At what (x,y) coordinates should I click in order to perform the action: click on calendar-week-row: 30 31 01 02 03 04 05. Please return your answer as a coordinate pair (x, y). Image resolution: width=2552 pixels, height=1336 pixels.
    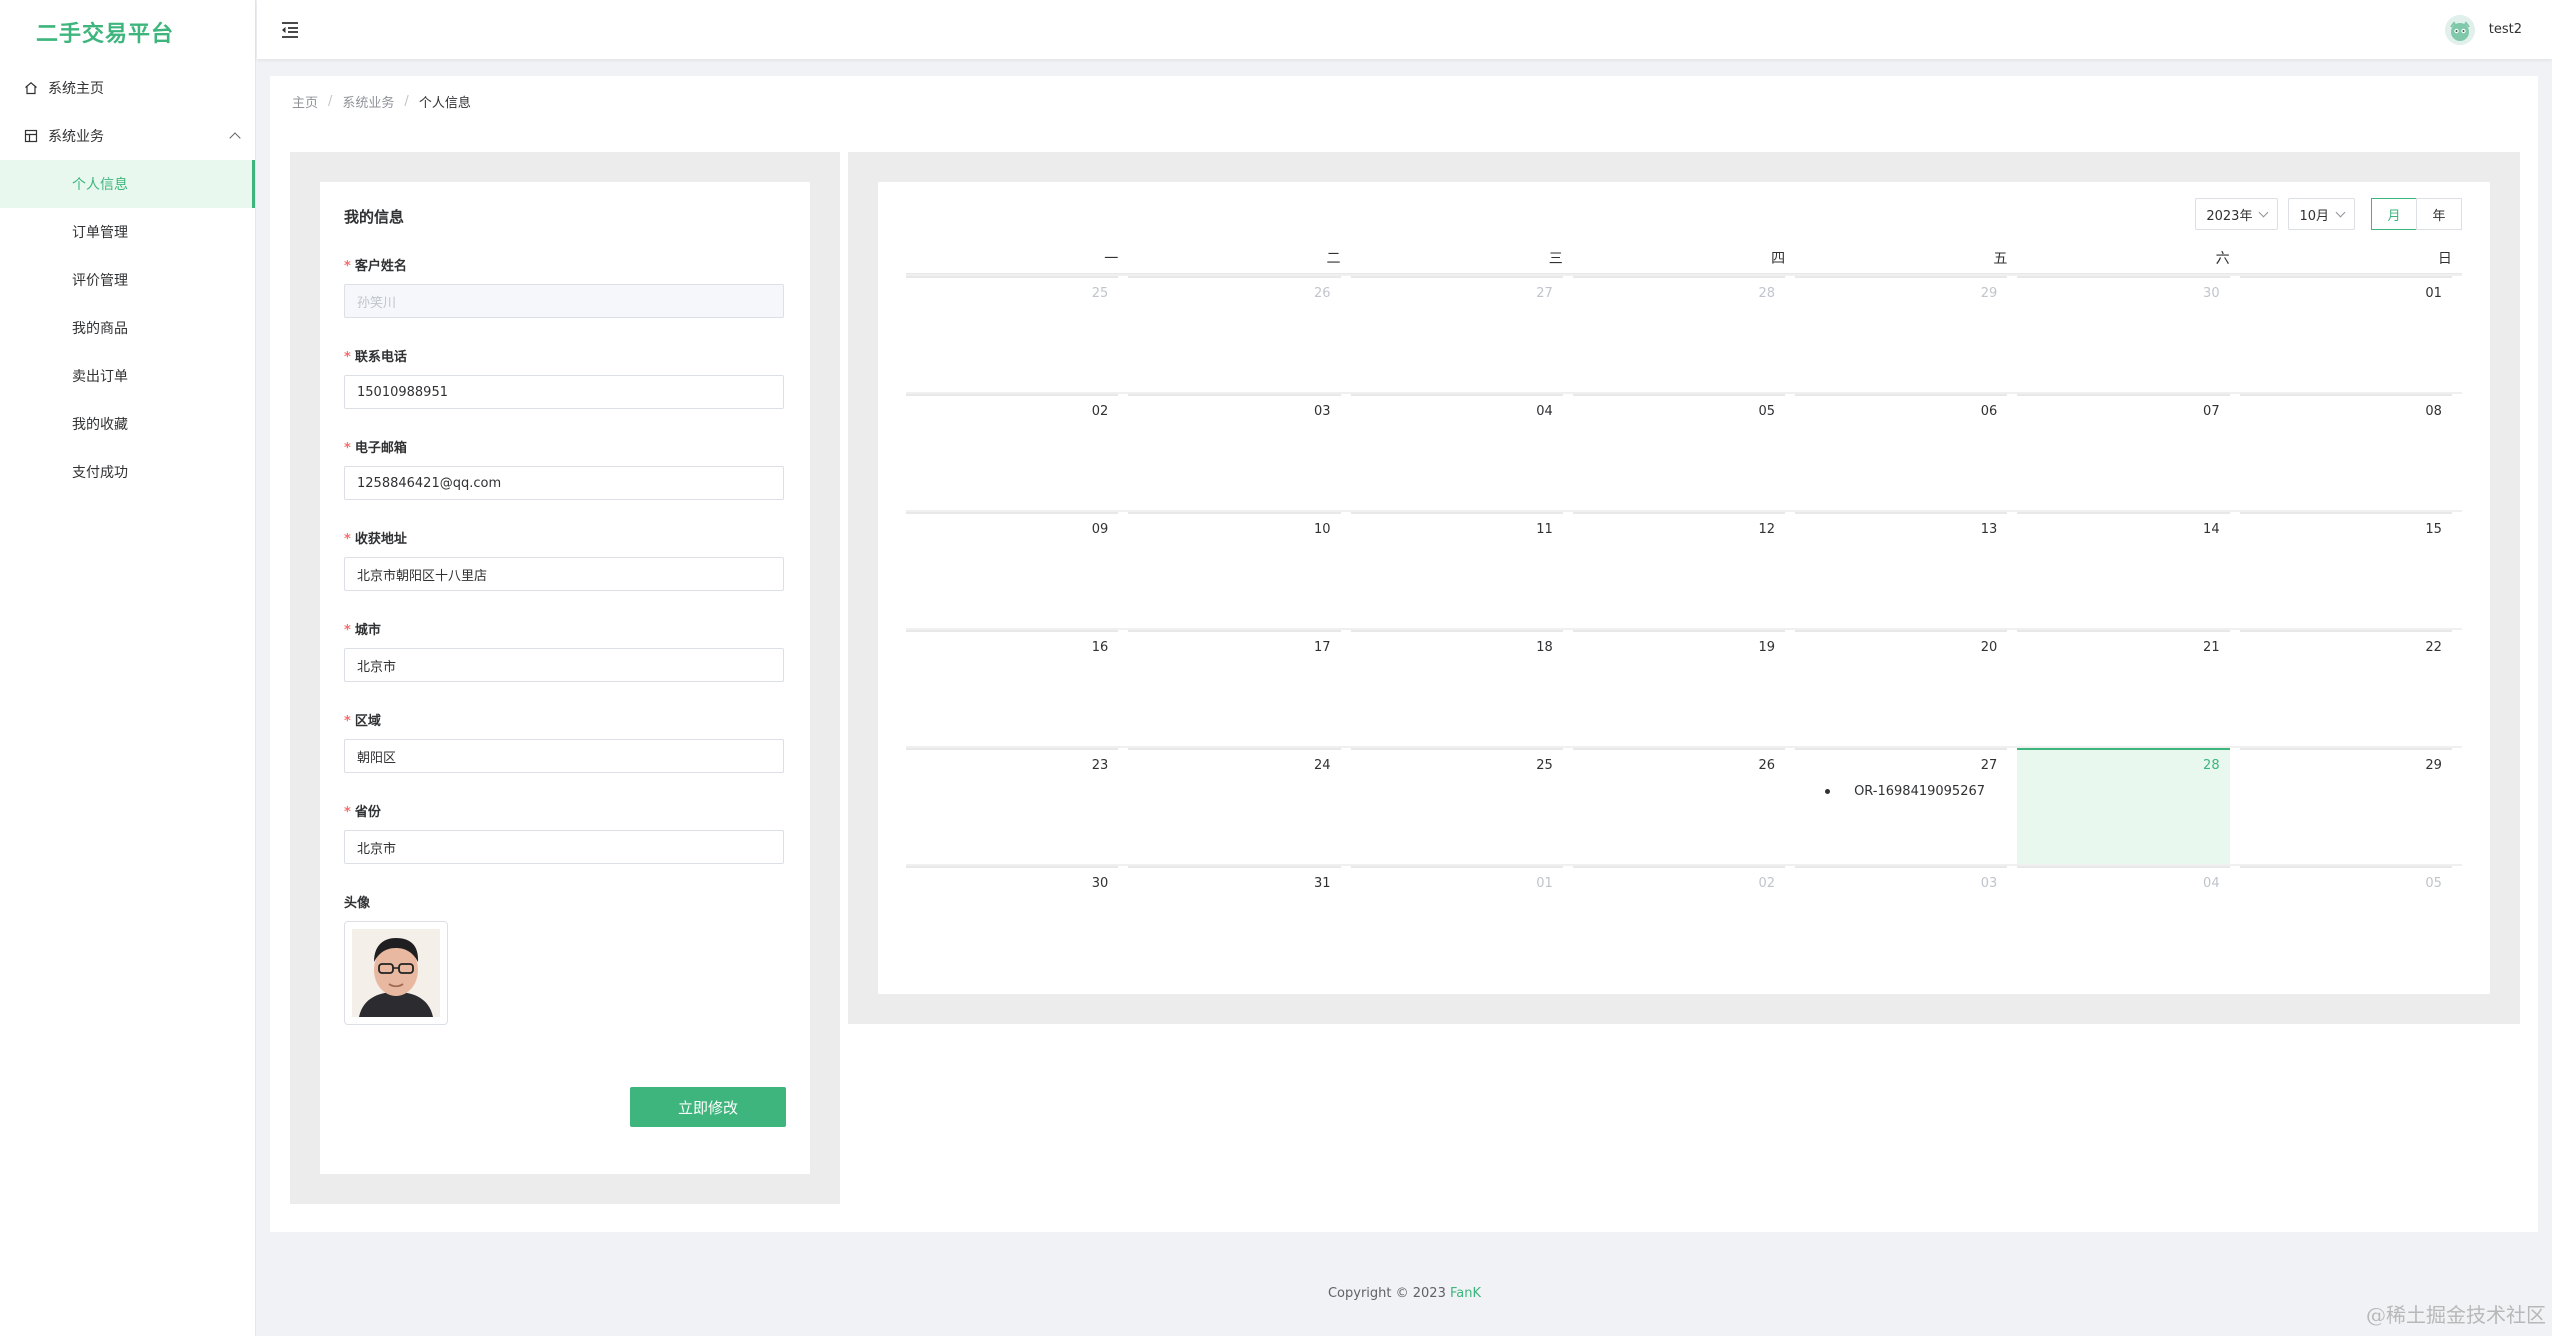
    Looking at the image, I should click on (1684, 894).